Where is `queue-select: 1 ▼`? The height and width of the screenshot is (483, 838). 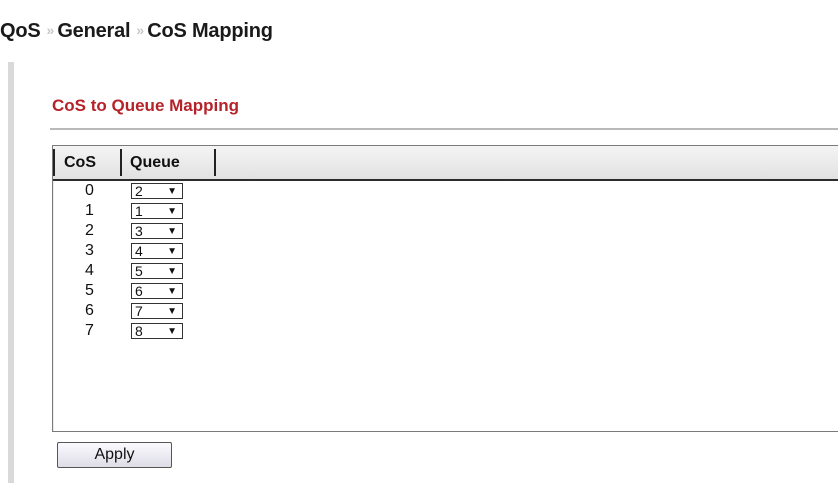
queue-select: 1 ▼ is located at coordinates (157, 211).